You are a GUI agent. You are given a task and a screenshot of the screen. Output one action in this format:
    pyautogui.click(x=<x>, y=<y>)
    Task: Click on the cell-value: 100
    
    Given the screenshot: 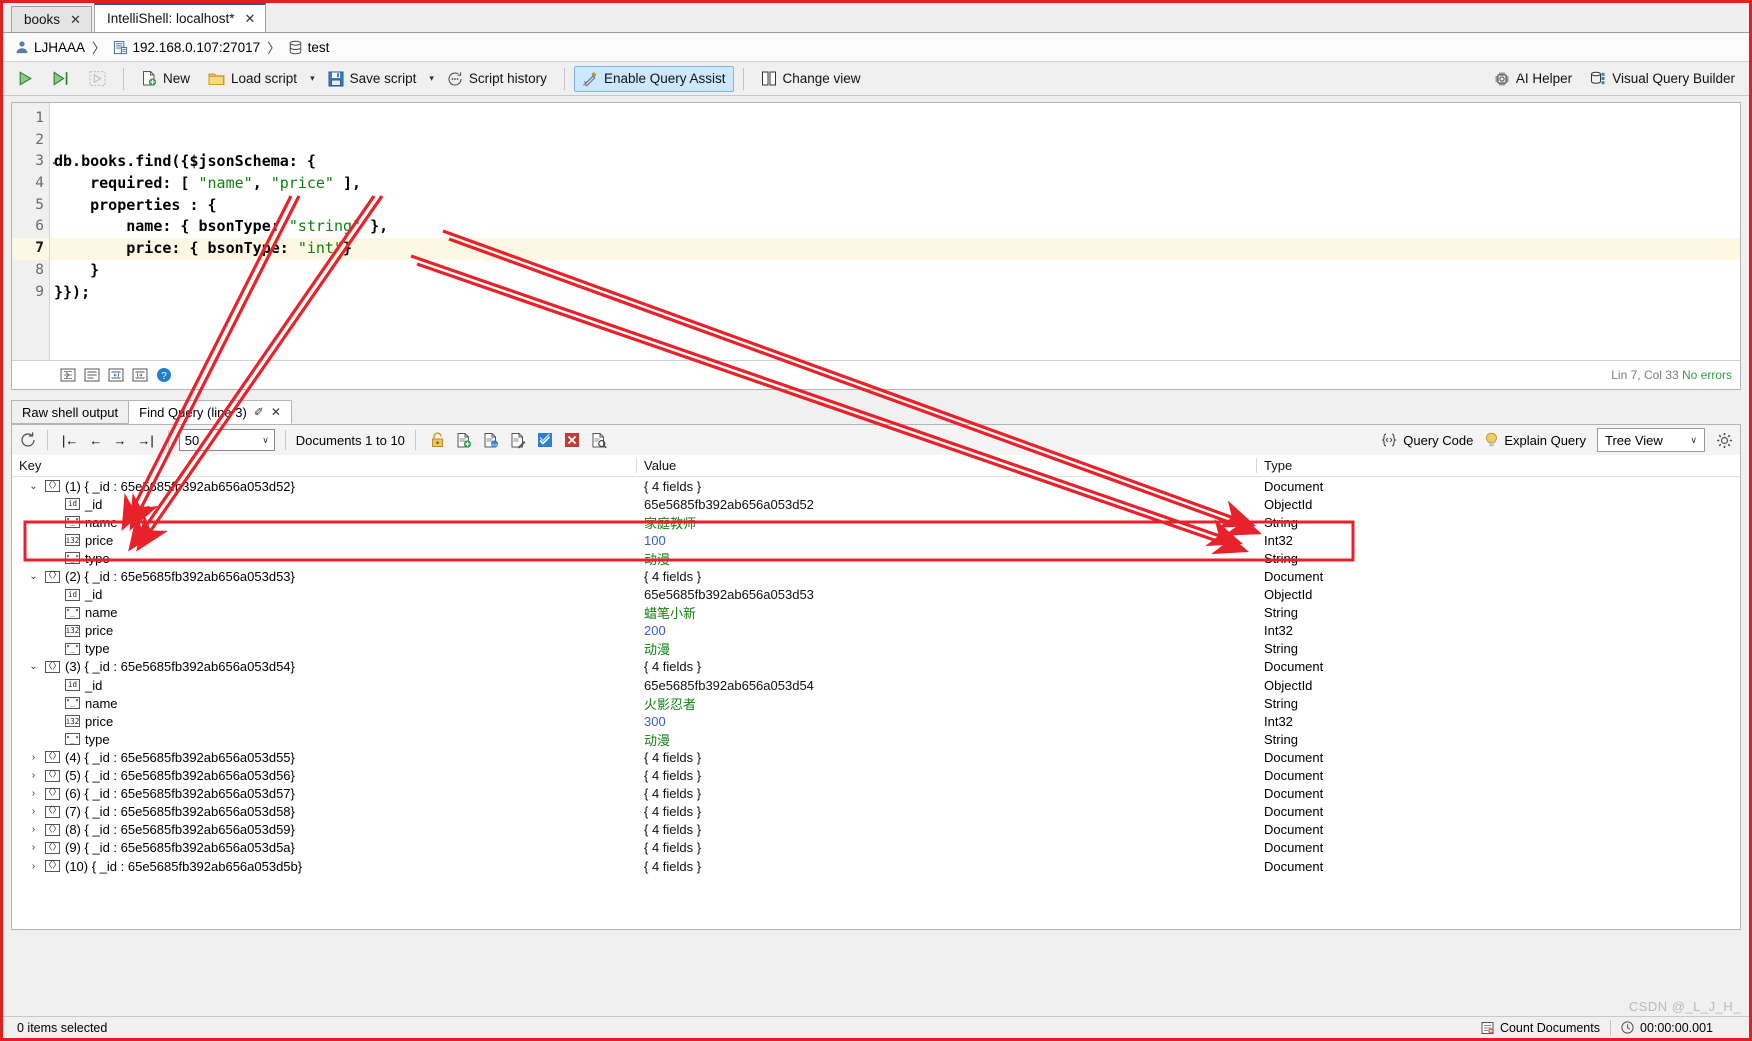 What is the action you would take?
    pyautogui.click(x=946, y=540)
    